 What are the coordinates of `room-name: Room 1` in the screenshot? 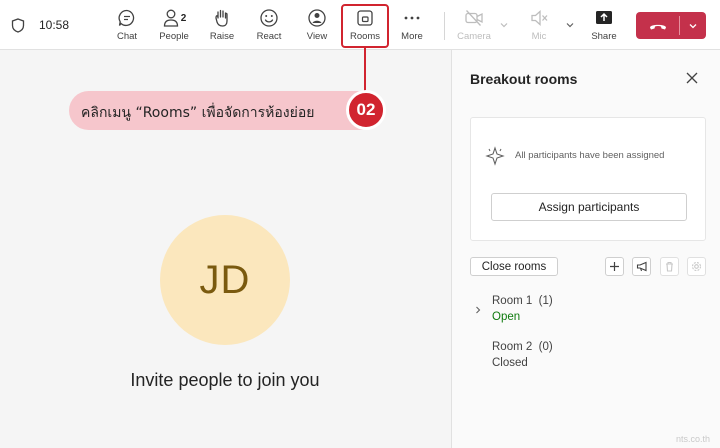 It's located at (512, 301).